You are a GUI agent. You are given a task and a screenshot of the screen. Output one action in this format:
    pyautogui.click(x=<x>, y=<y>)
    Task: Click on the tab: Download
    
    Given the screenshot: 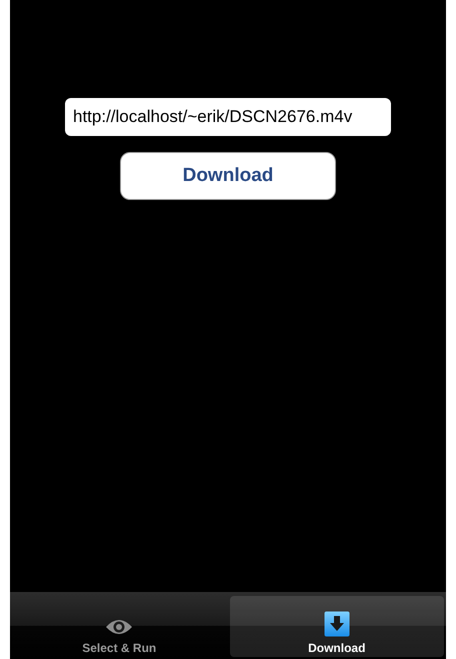 What is the action you would take?
    pyautogui.click(x=337, y=626)
    